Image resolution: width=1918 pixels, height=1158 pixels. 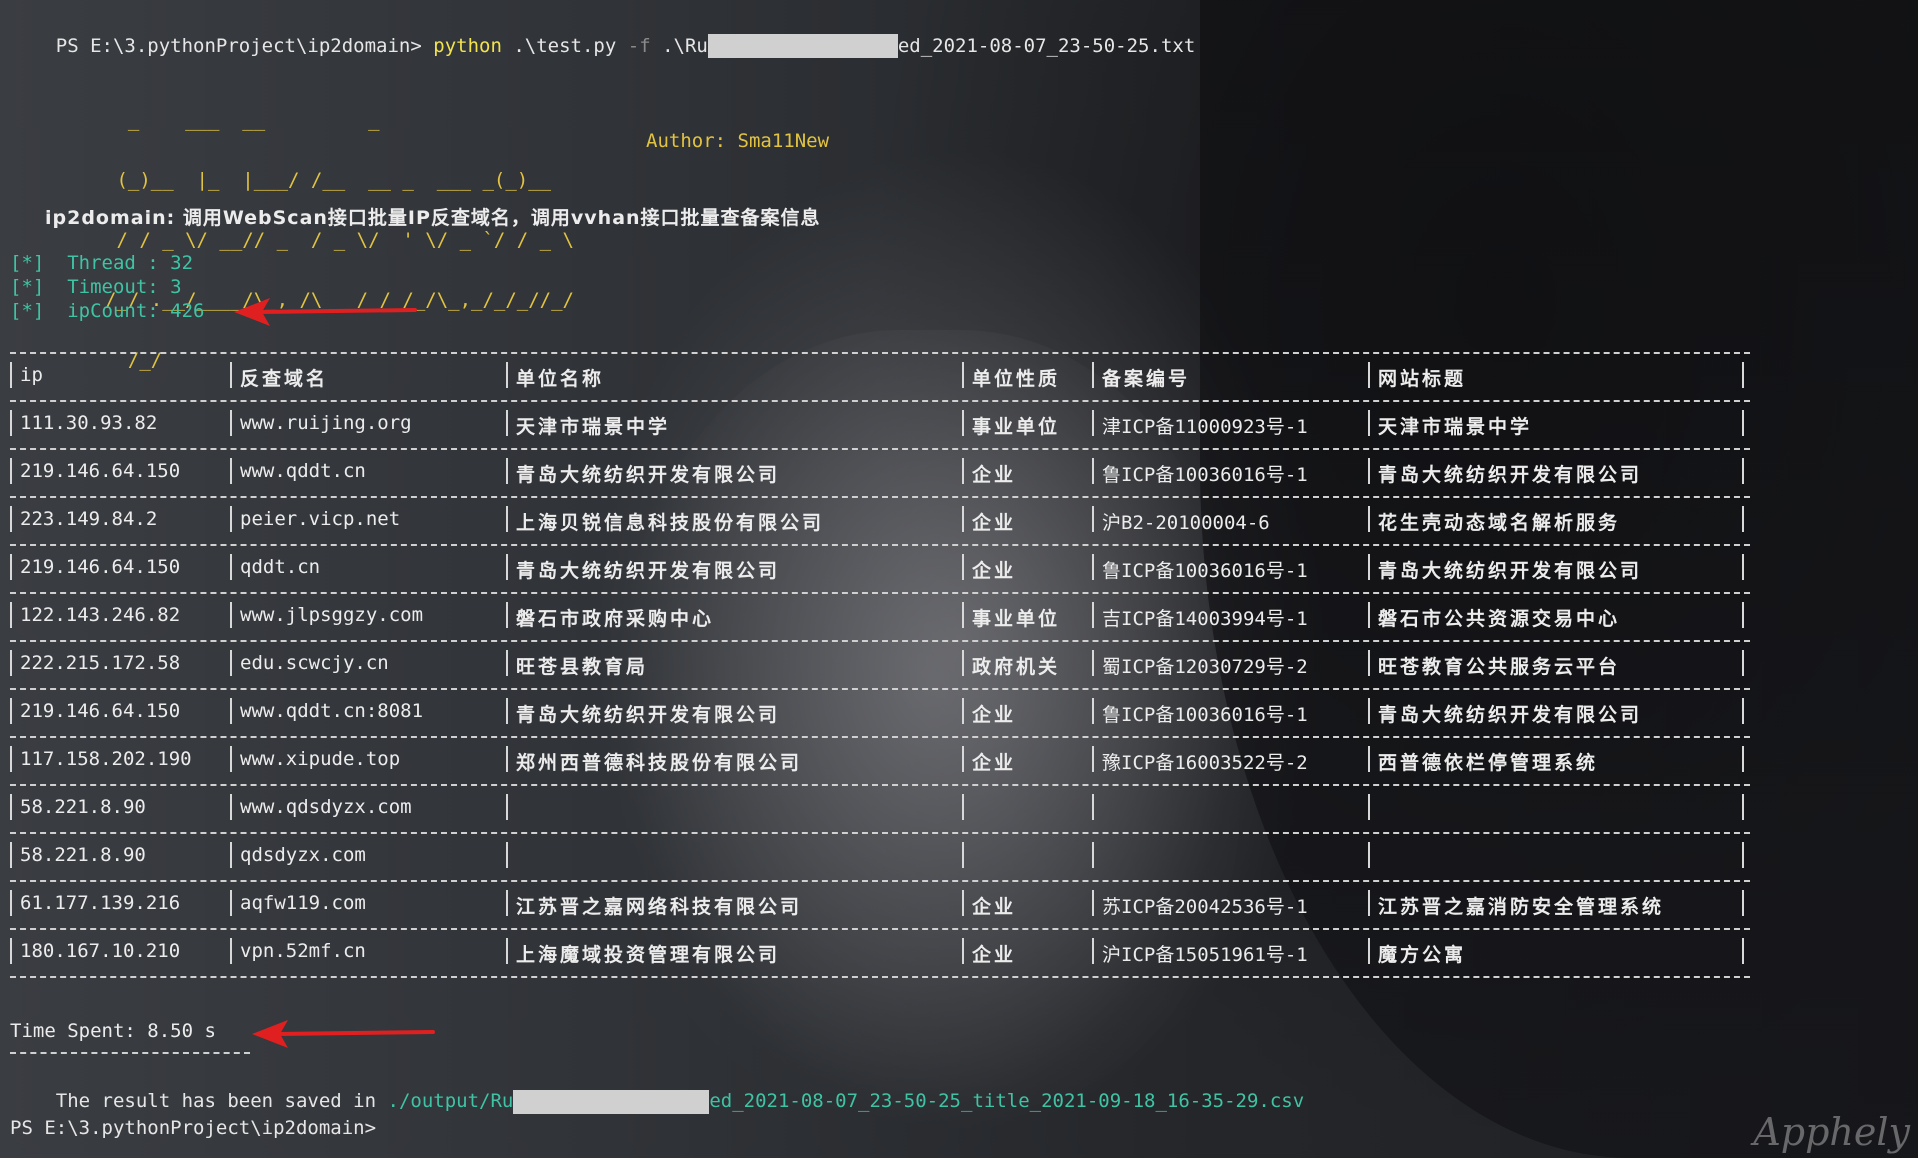 I want to click on table-cell: 磐石市公共资源交易中心, so click(x=1499, y=619).